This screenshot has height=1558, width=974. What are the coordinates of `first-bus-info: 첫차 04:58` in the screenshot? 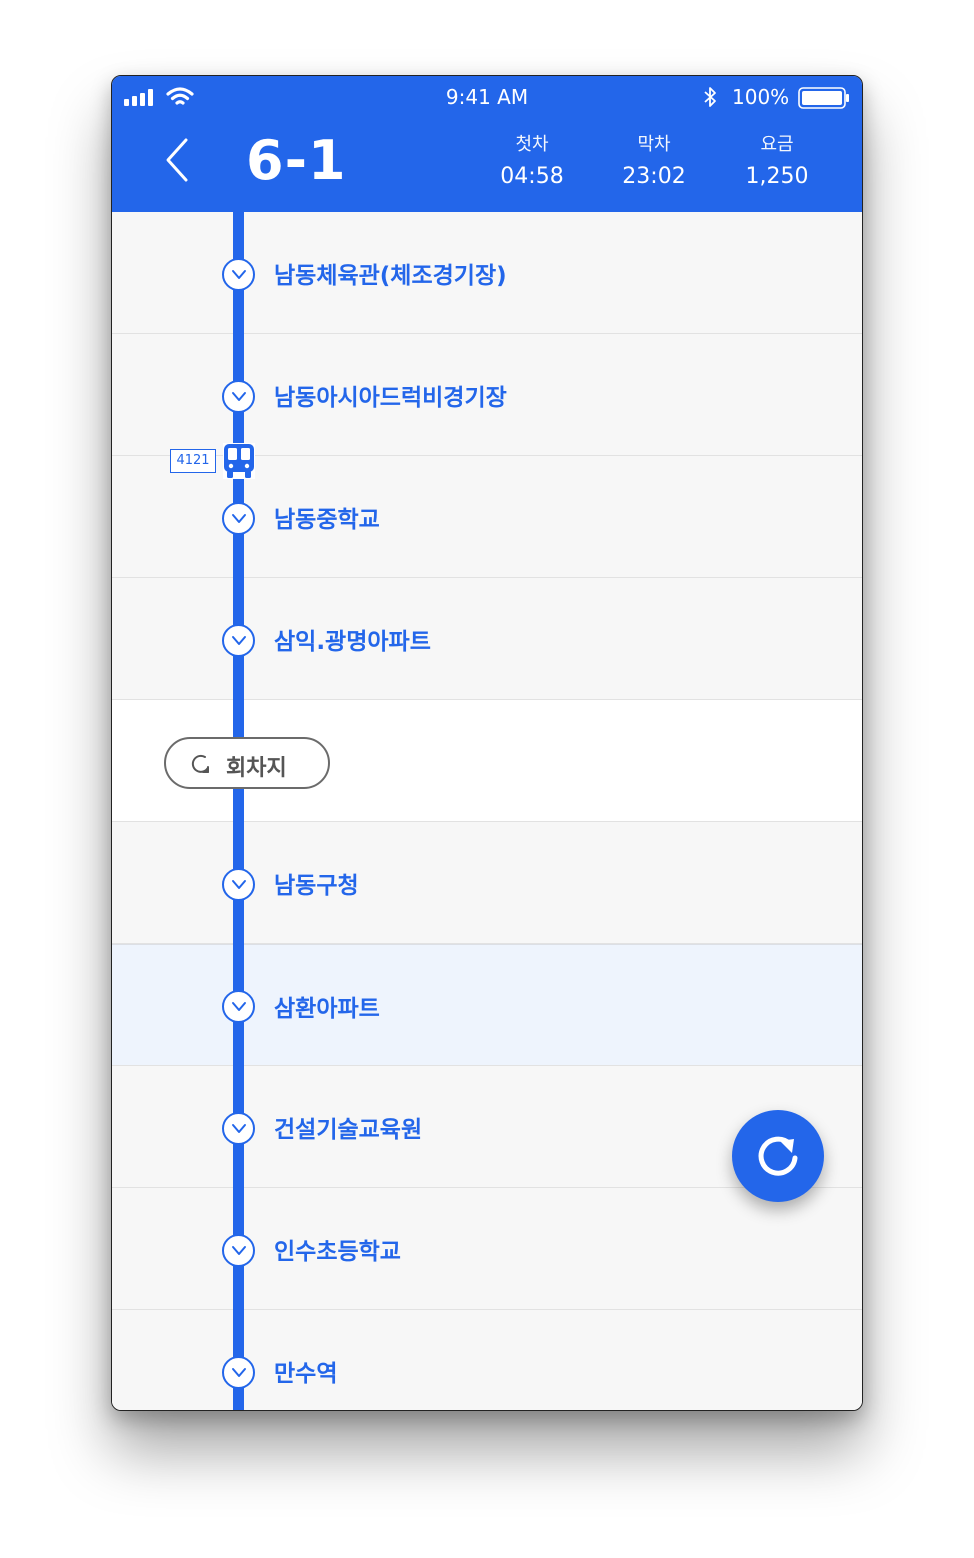 It's located at (532, 159).